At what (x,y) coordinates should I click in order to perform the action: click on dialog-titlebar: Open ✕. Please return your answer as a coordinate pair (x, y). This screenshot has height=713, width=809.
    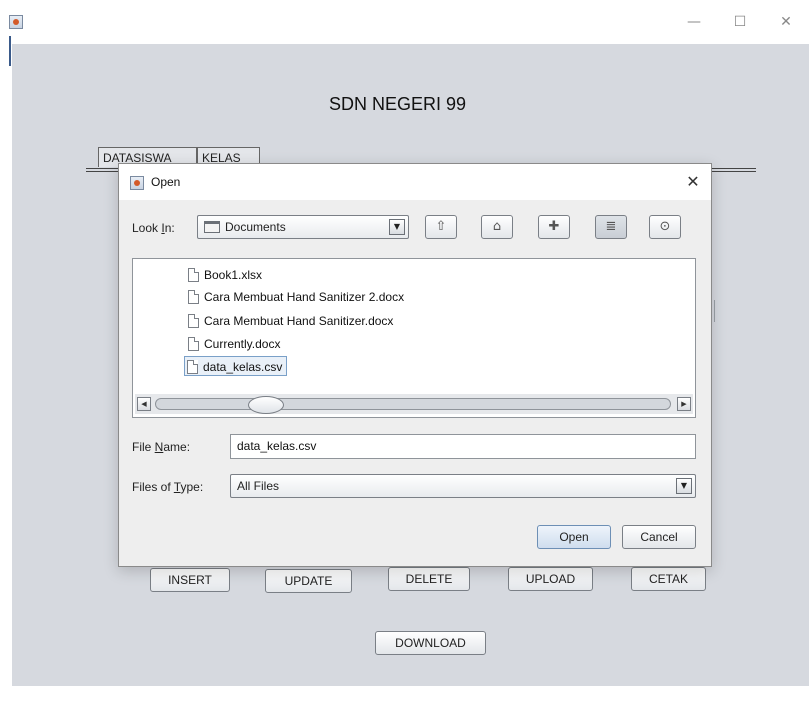
    Looking at the image, I should click on (415, 182).